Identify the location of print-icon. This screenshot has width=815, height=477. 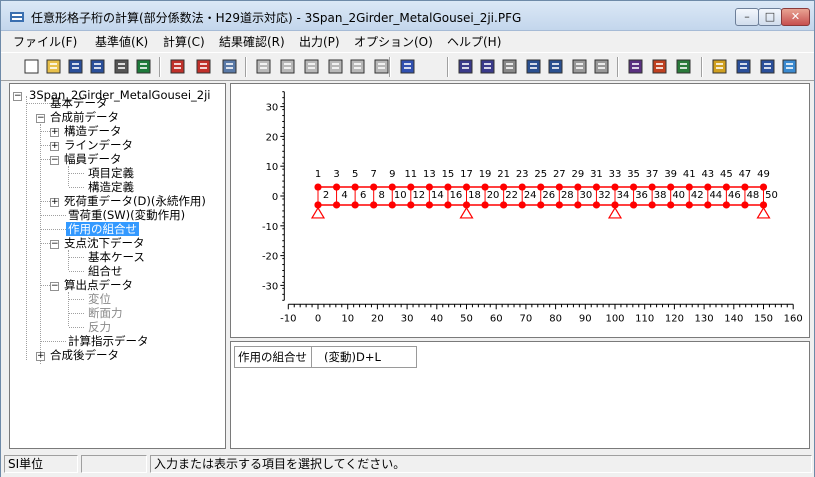
(465, 66).